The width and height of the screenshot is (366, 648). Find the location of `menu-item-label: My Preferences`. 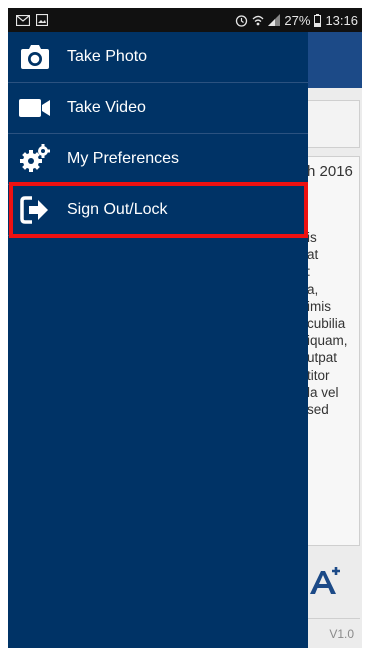

menu-item-label: My Preferences is located at coordinates (123, 158).